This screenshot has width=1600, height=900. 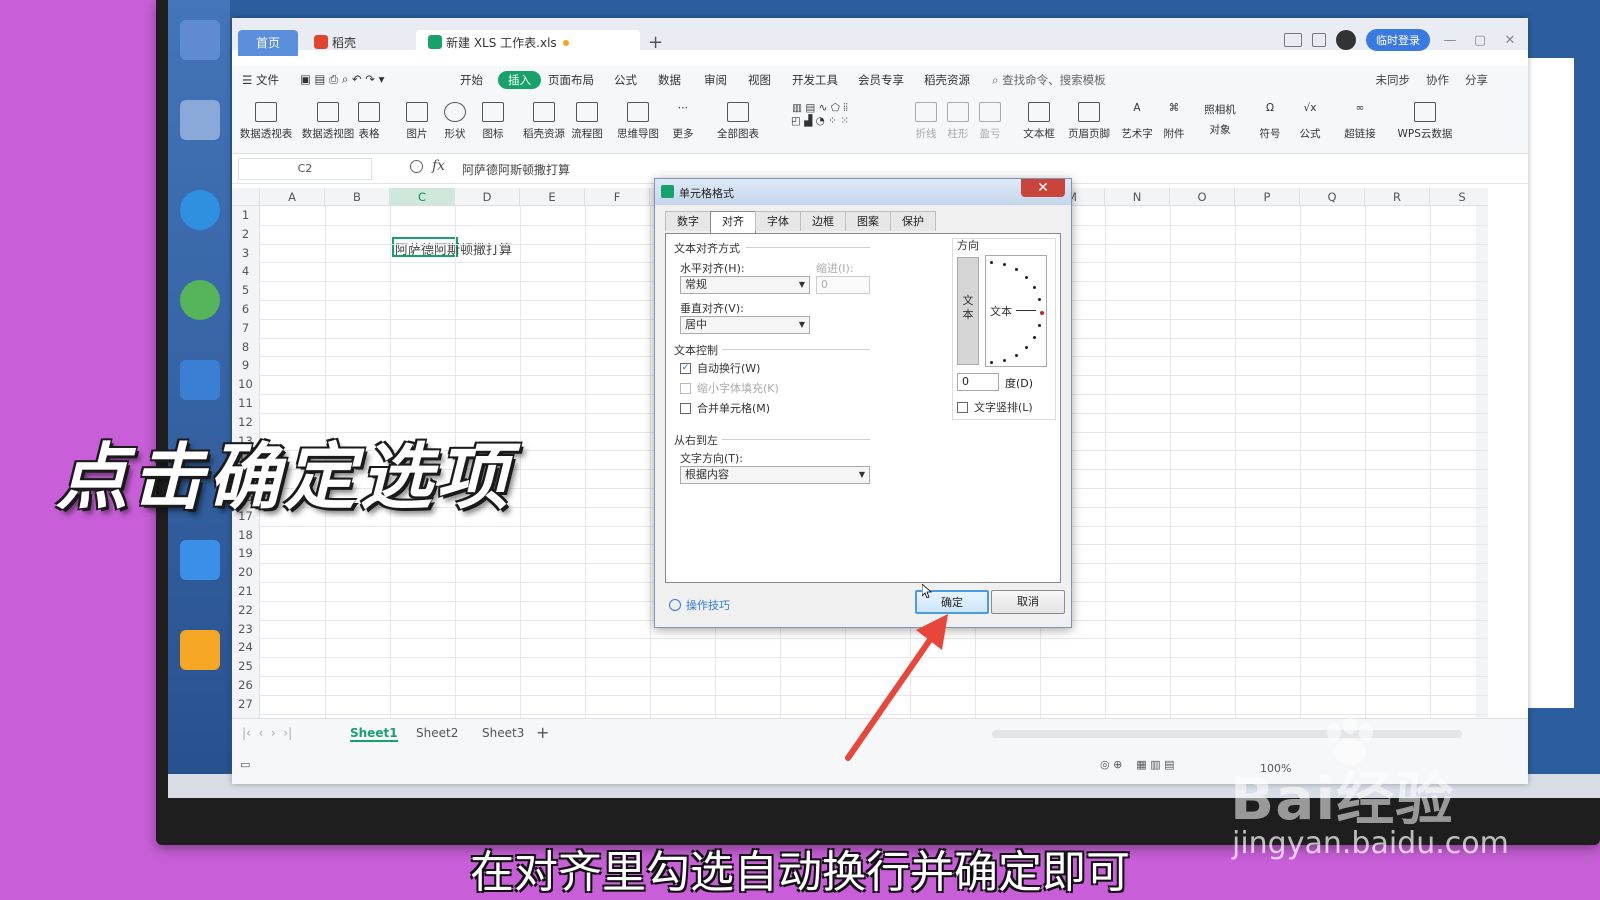 What do you see at coordinates (1089, 121) in the screenshot?
I see `header-footer-button: 页眉页脚` at bounding box center [1089, 121].